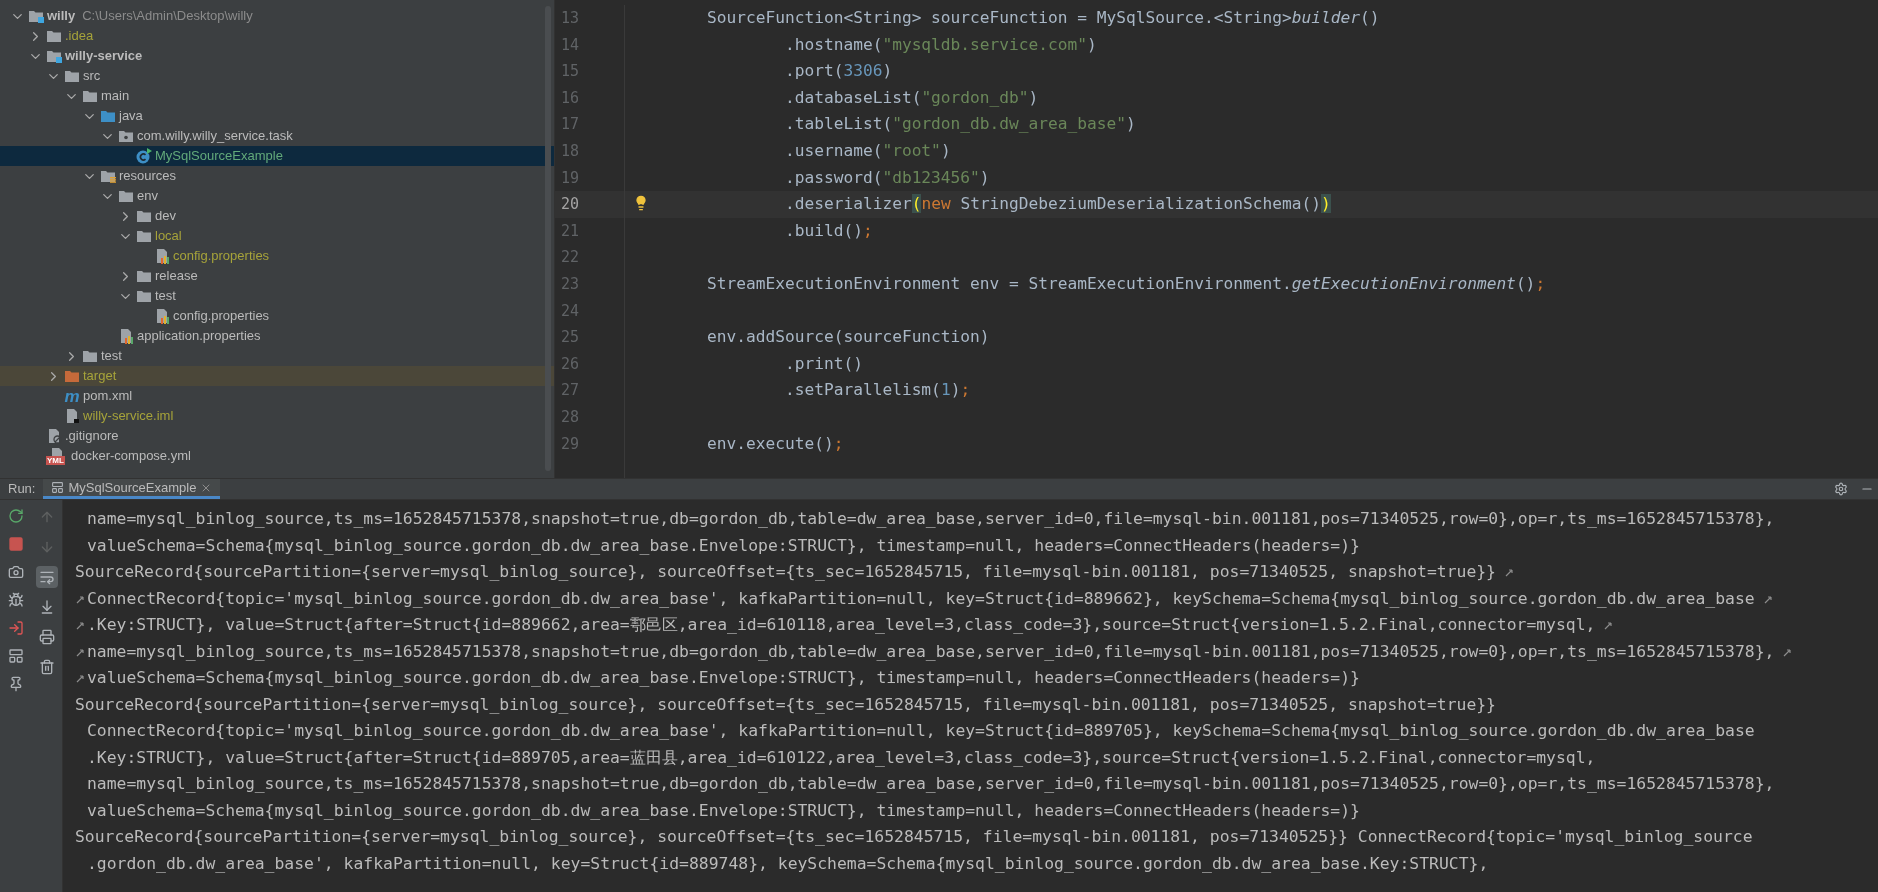  Describe the element at coordinates (15, 628) in the screenshot. I see `login-icon` at that location.